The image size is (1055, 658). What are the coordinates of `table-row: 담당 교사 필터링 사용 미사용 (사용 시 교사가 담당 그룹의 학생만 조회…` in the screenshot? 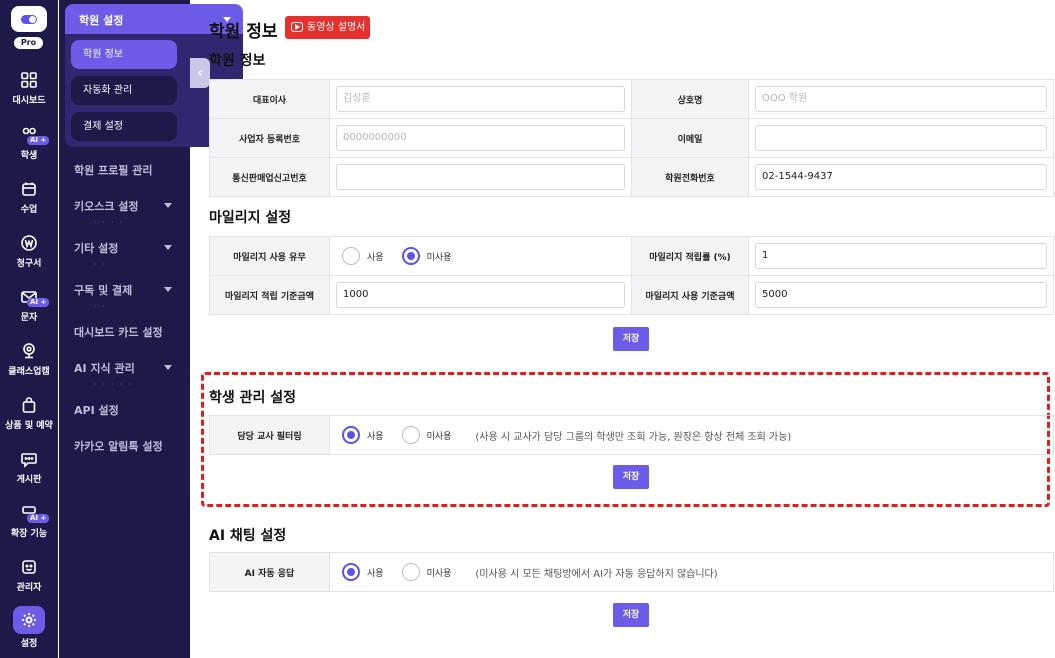 It's located at (631, 435).